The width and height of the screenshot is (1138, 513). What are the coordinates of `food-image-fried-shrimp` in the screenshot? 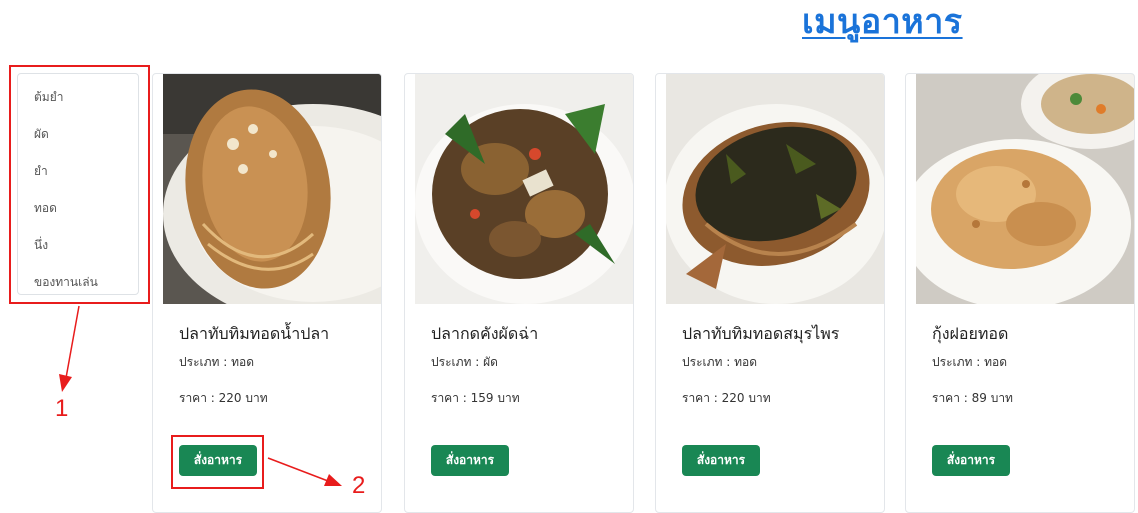 It's located at (1025, 189).